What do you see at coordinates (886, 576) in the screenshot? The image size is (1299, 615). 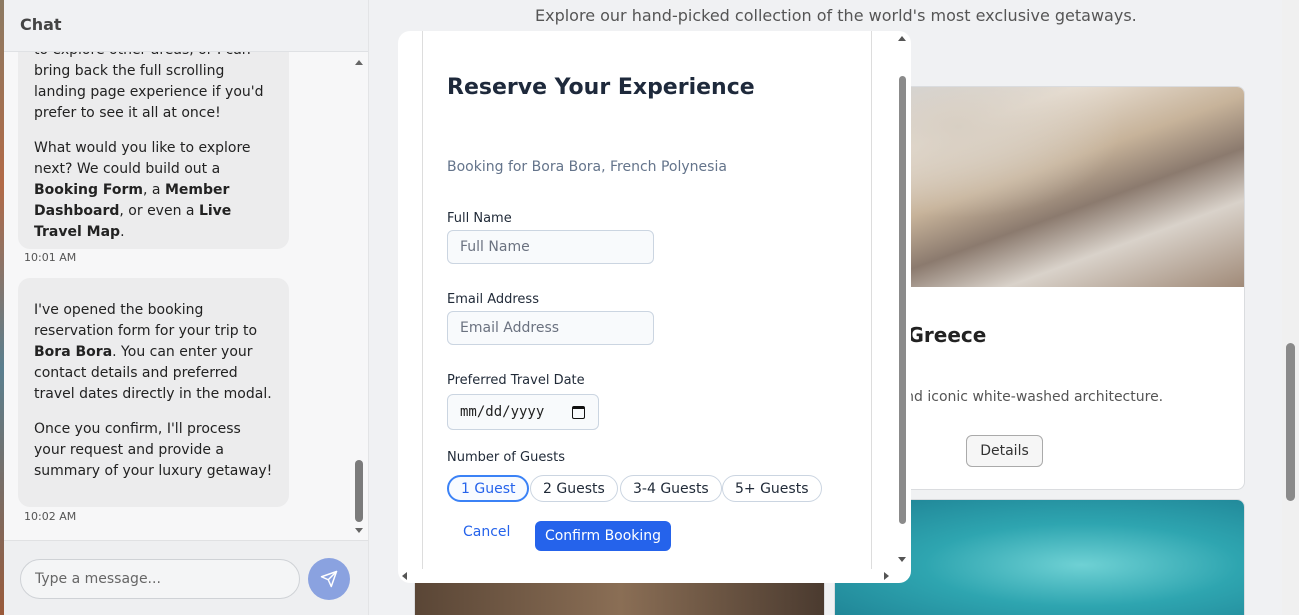 I see `scroll-right-icon` at bounding box center [886, 576].